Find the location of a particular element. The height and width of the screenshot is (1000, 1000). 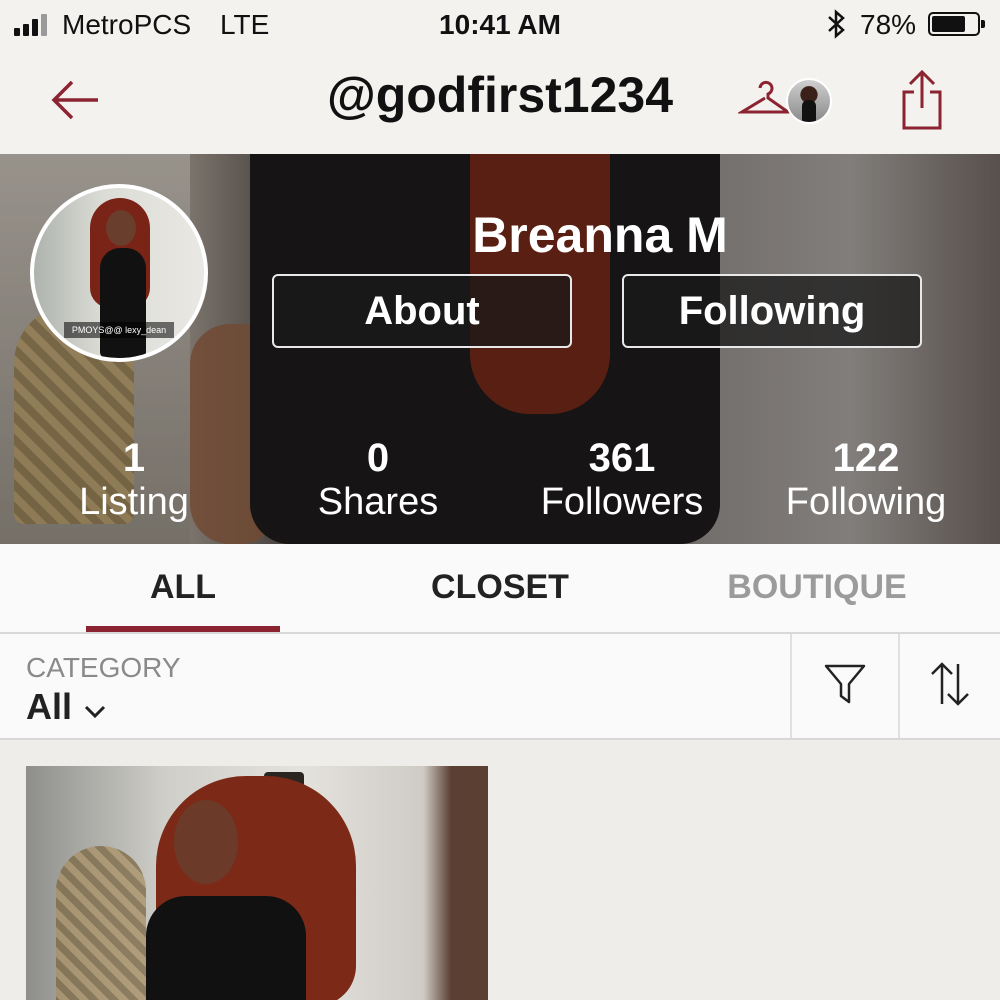

category-value: All is located at coordinates (49, 706).